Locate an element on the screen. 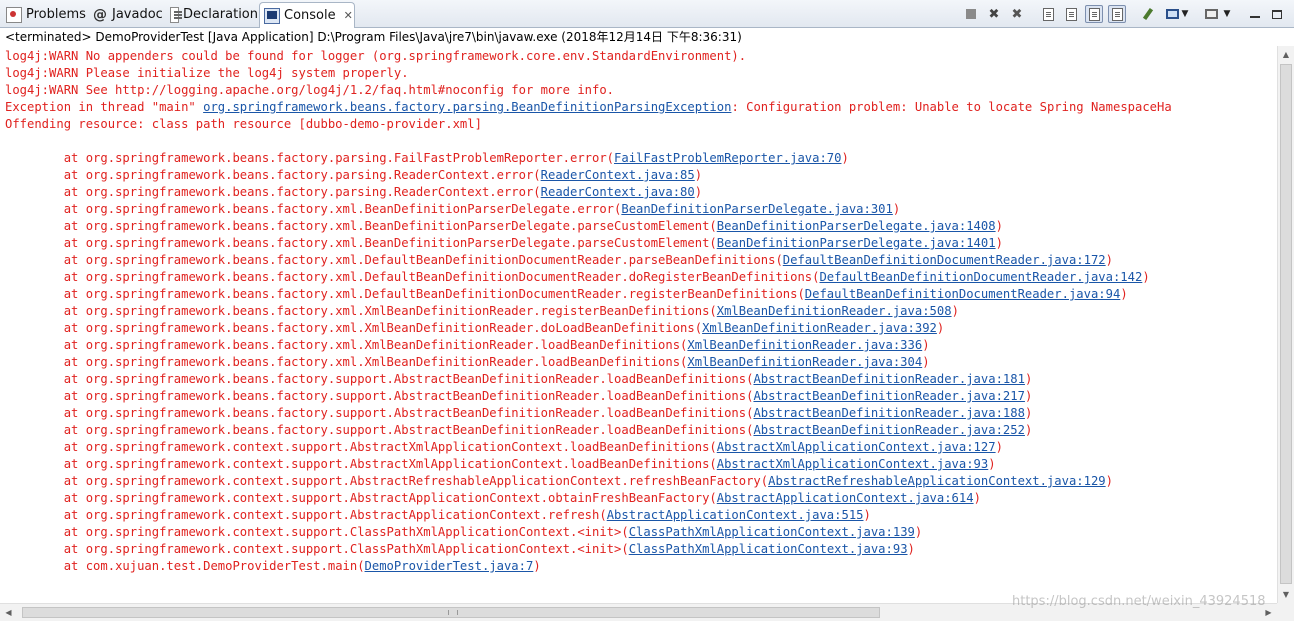  stack-trace-link: XmlBeanDefinitionReader.java:304 is located at coordinates (804, 362).